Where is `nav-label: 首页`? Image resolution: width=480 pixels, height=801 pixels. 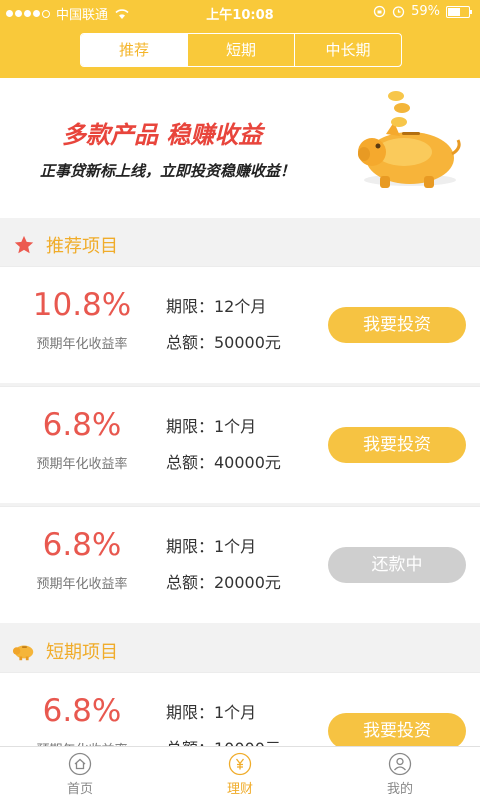
nav-label: 首页 is located at coordinates (79, 789).